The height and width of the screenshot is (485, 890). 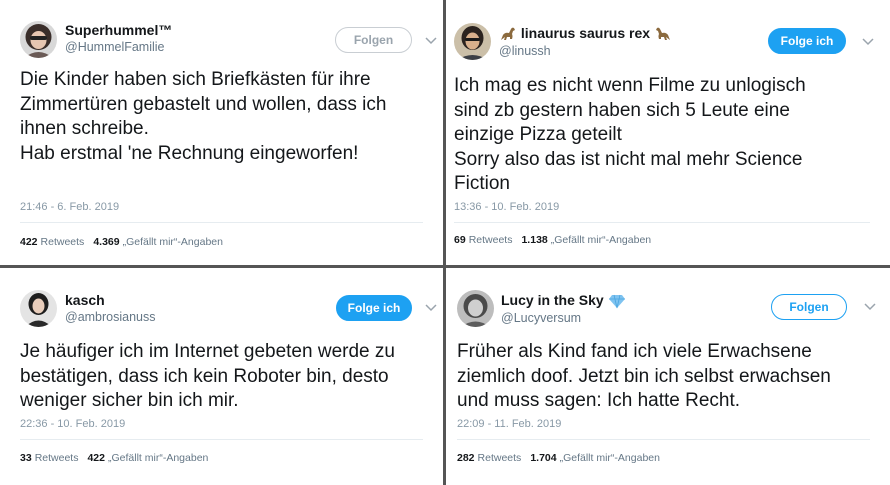 I want to click on retweet-count: 282, so click(x=466, y=458).